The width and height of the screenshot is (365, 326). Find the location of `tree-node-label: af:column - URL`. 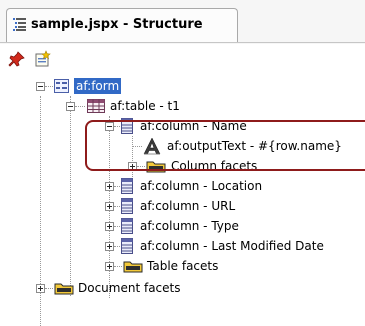

tree-node-label: af:column - URL is located at coordinates (188, 206).